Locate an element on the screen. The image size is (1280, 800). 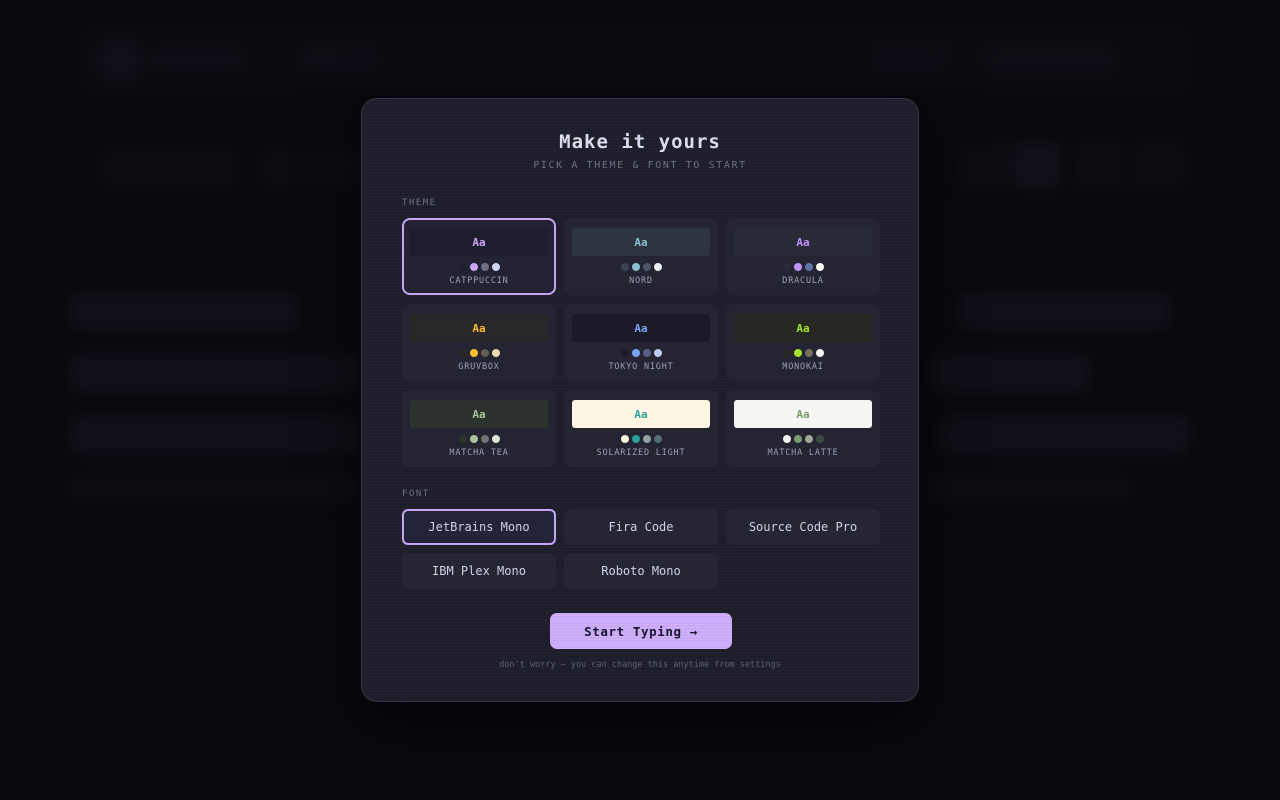
theme-name: DRACULA is located at coordinates (803, 281).